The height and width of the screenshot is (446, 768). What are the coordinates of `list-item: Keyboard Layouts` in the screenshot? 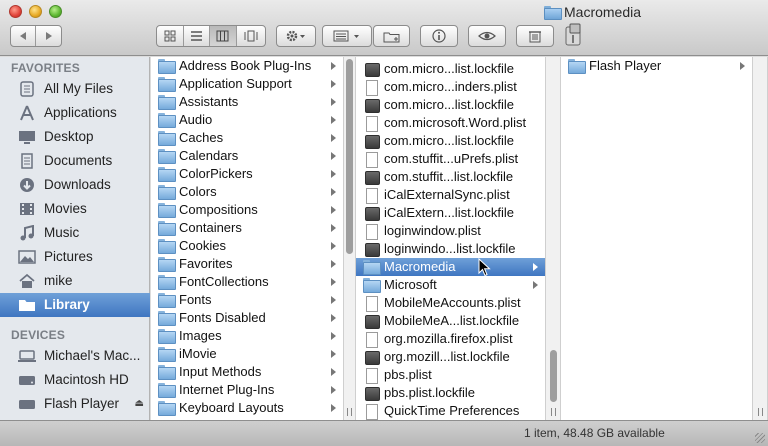 It's located at (247, 408).